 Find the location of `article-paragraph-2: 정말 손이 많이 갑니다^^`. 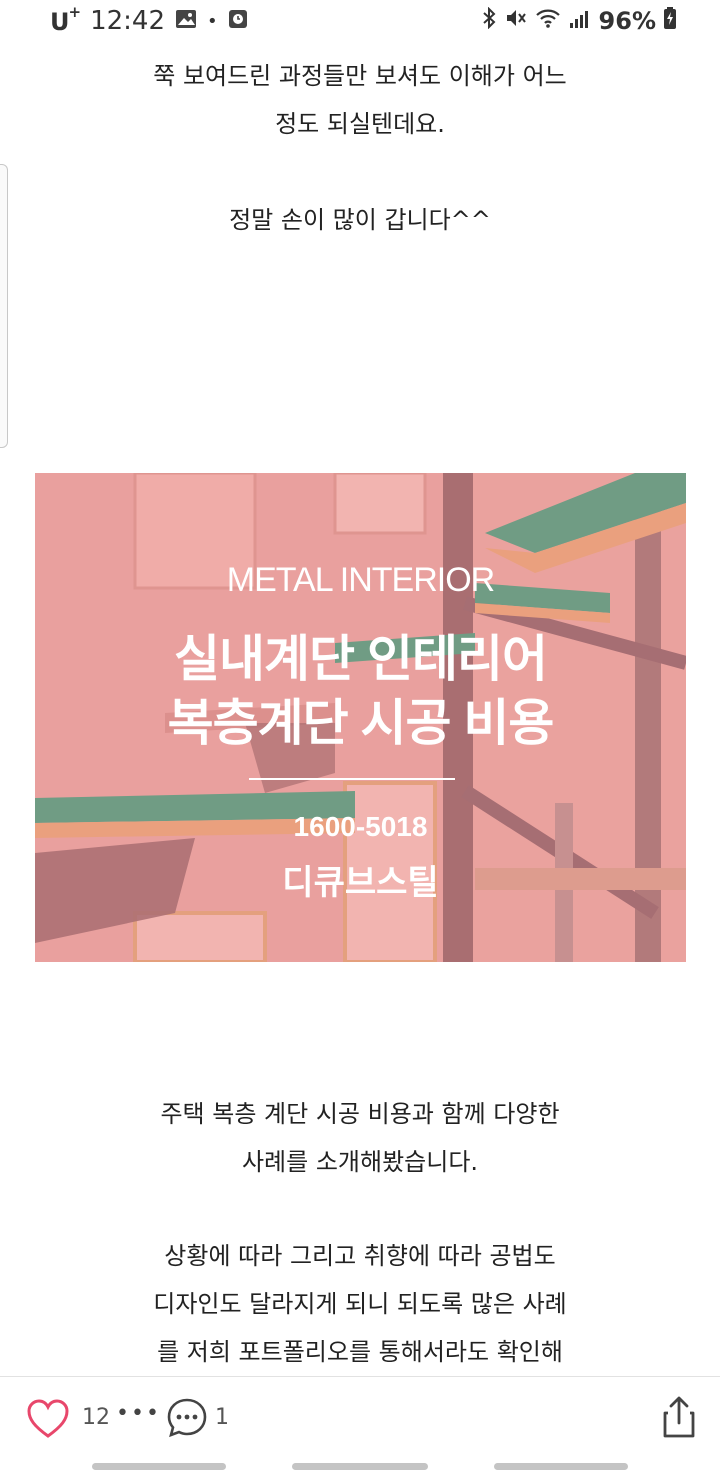

article-paragraph-2: 정말 손이 많이 갑니다^^ is located at coordinates (360, 220).